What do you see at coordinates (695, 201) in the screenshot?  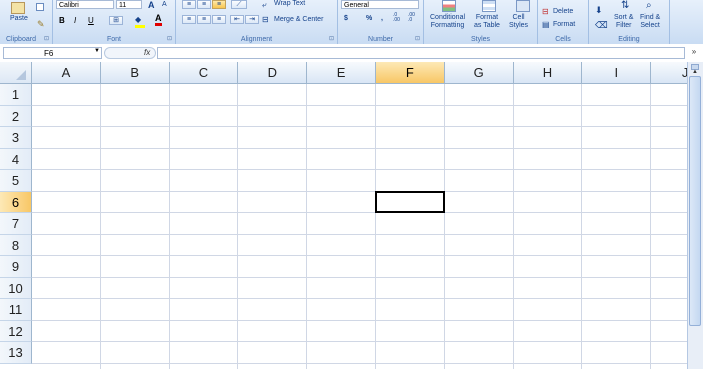 I see `scroll-thumb` at bounding box center [695, 201].